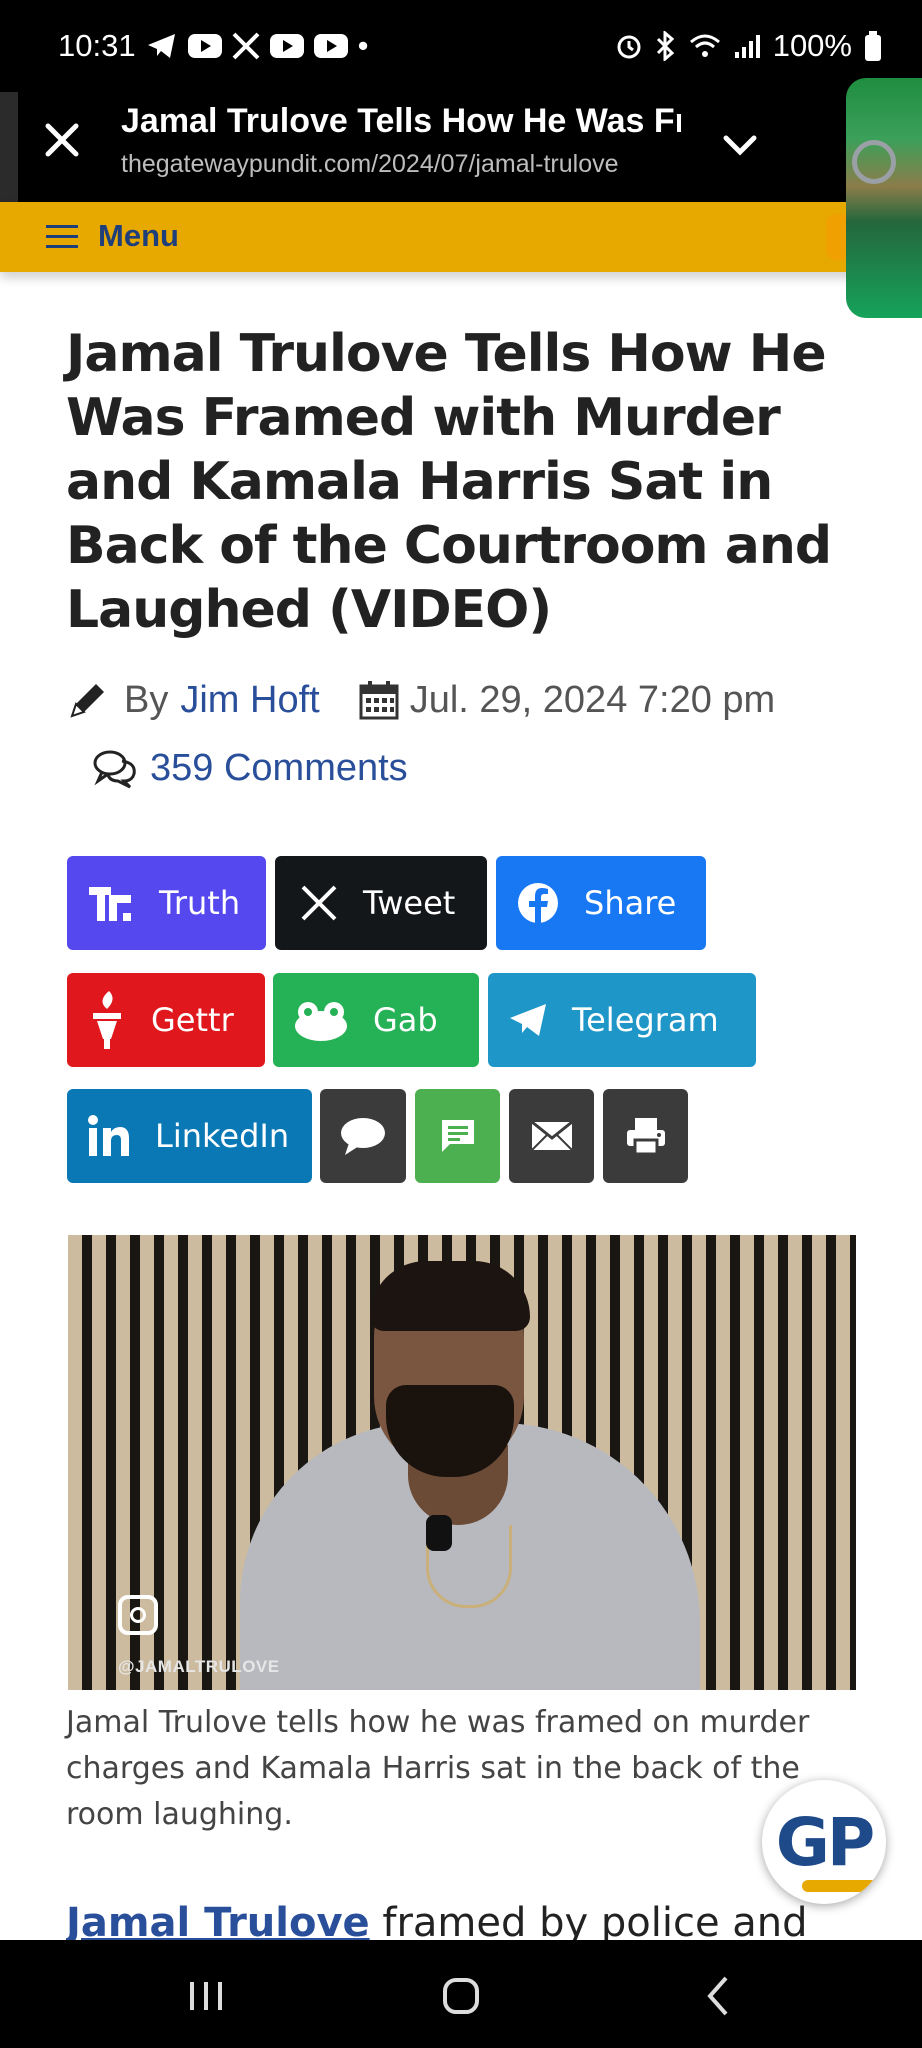  I want to click on article-meta: By Jim Hoft Jul. 29, 2024 7:20 pm, so click(420, 700).